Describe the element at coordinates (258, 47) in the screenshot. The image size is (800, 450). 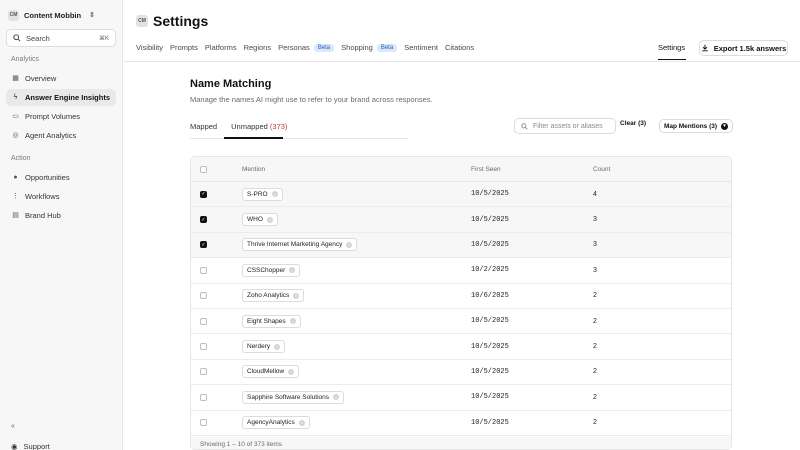
I see `tab-regions: Regions` at that location.